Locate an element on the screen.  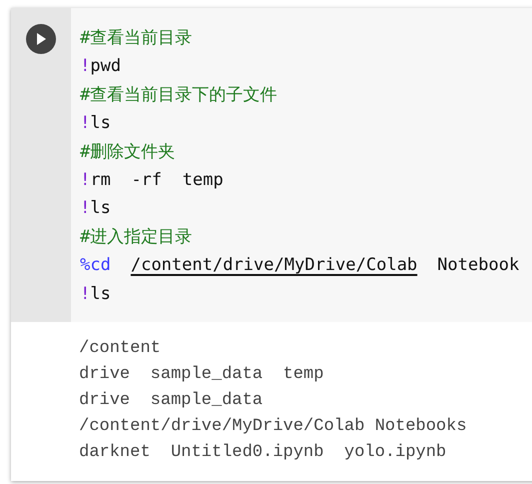
code-text: pwd is located at coordinates (105, 66).